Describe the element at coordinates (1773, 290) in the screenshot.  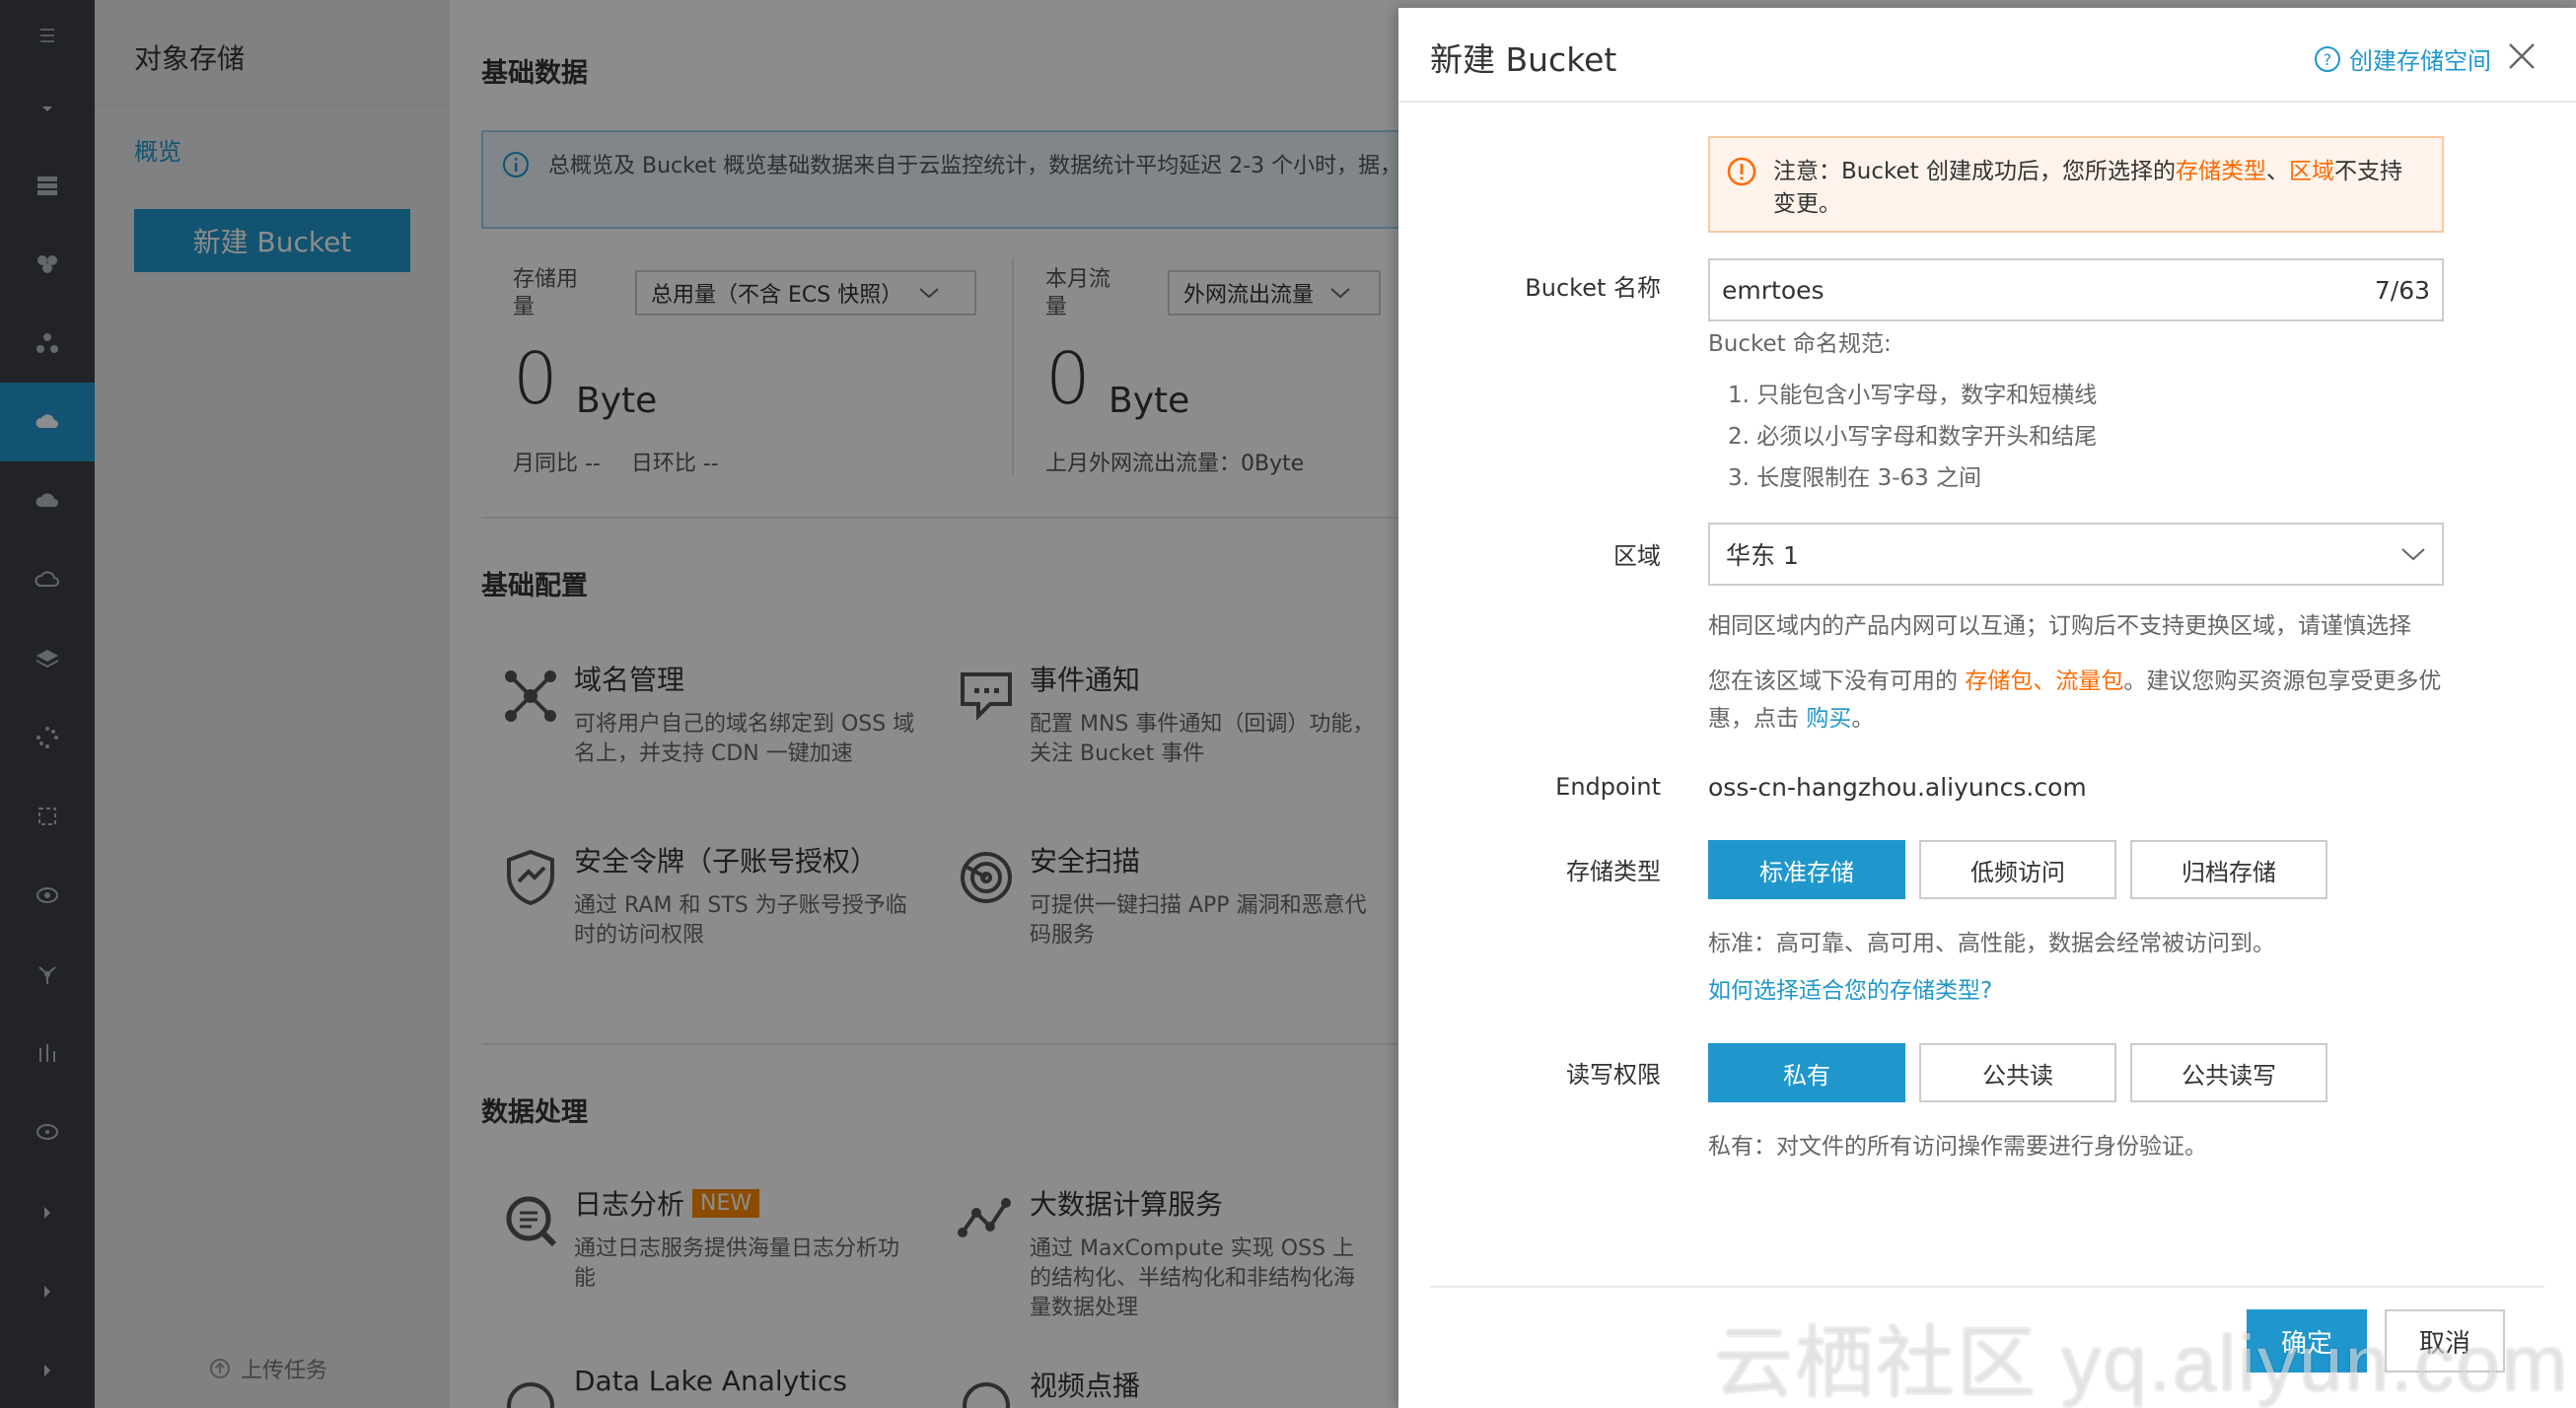
I see `bucket-name-value: emrtoes` at that location.